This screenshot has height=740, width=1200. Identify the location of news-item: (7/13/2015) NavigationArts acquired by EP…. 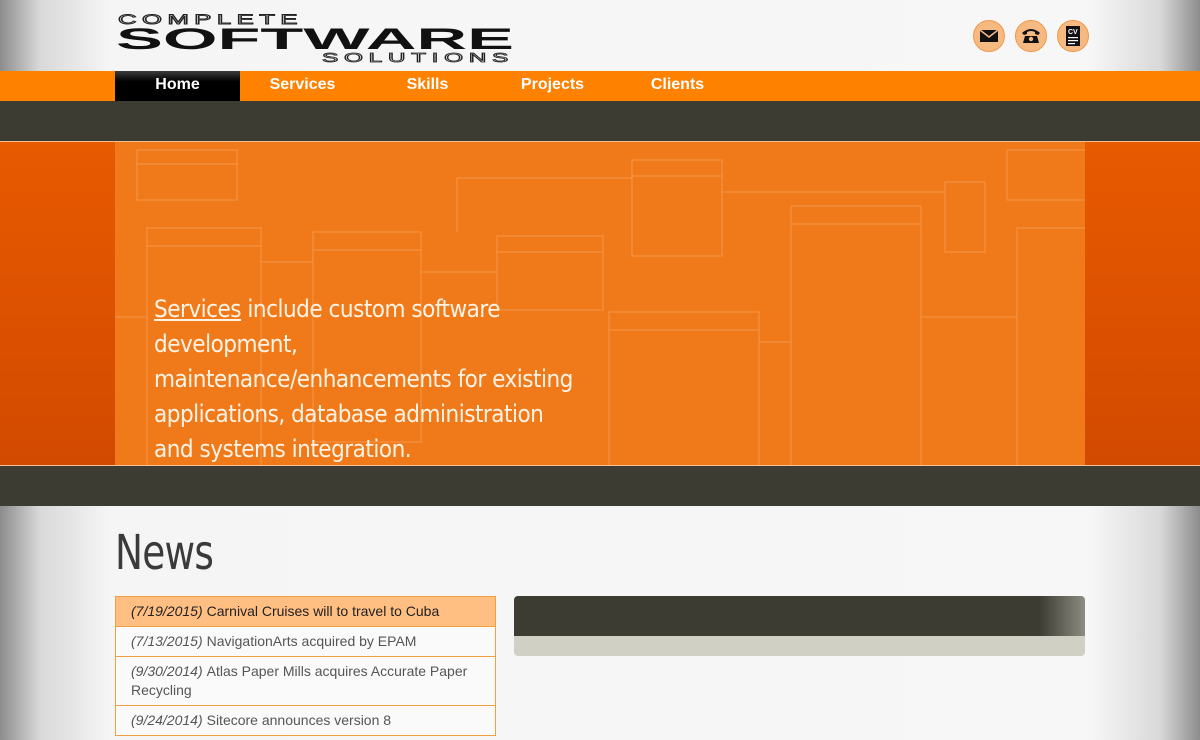
(305, 642).